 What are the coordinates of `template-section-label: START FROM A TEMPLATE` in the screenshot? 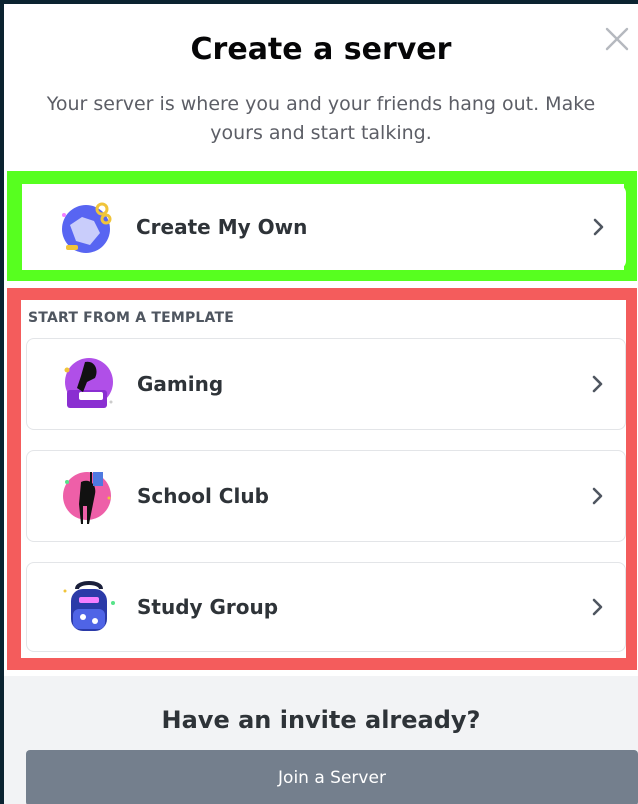 It's located at (131, 318).